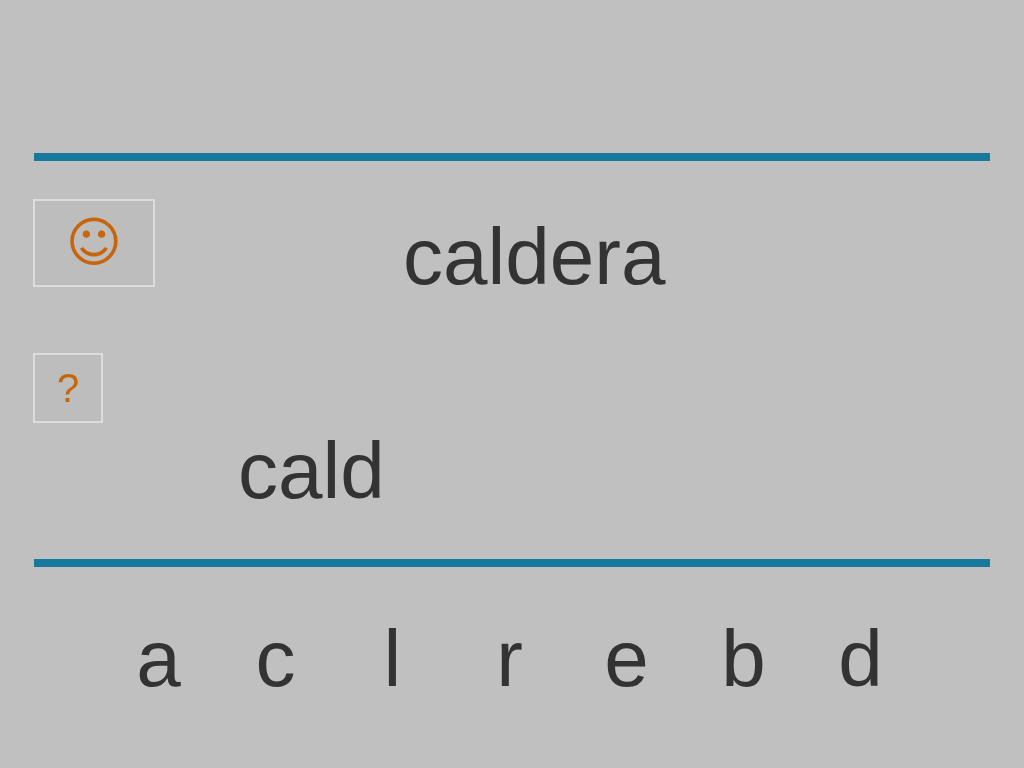  What do you see at coordinates (626, 659) in the screenshot?
I see `letter-button: e` at bounding box center [626, 659].